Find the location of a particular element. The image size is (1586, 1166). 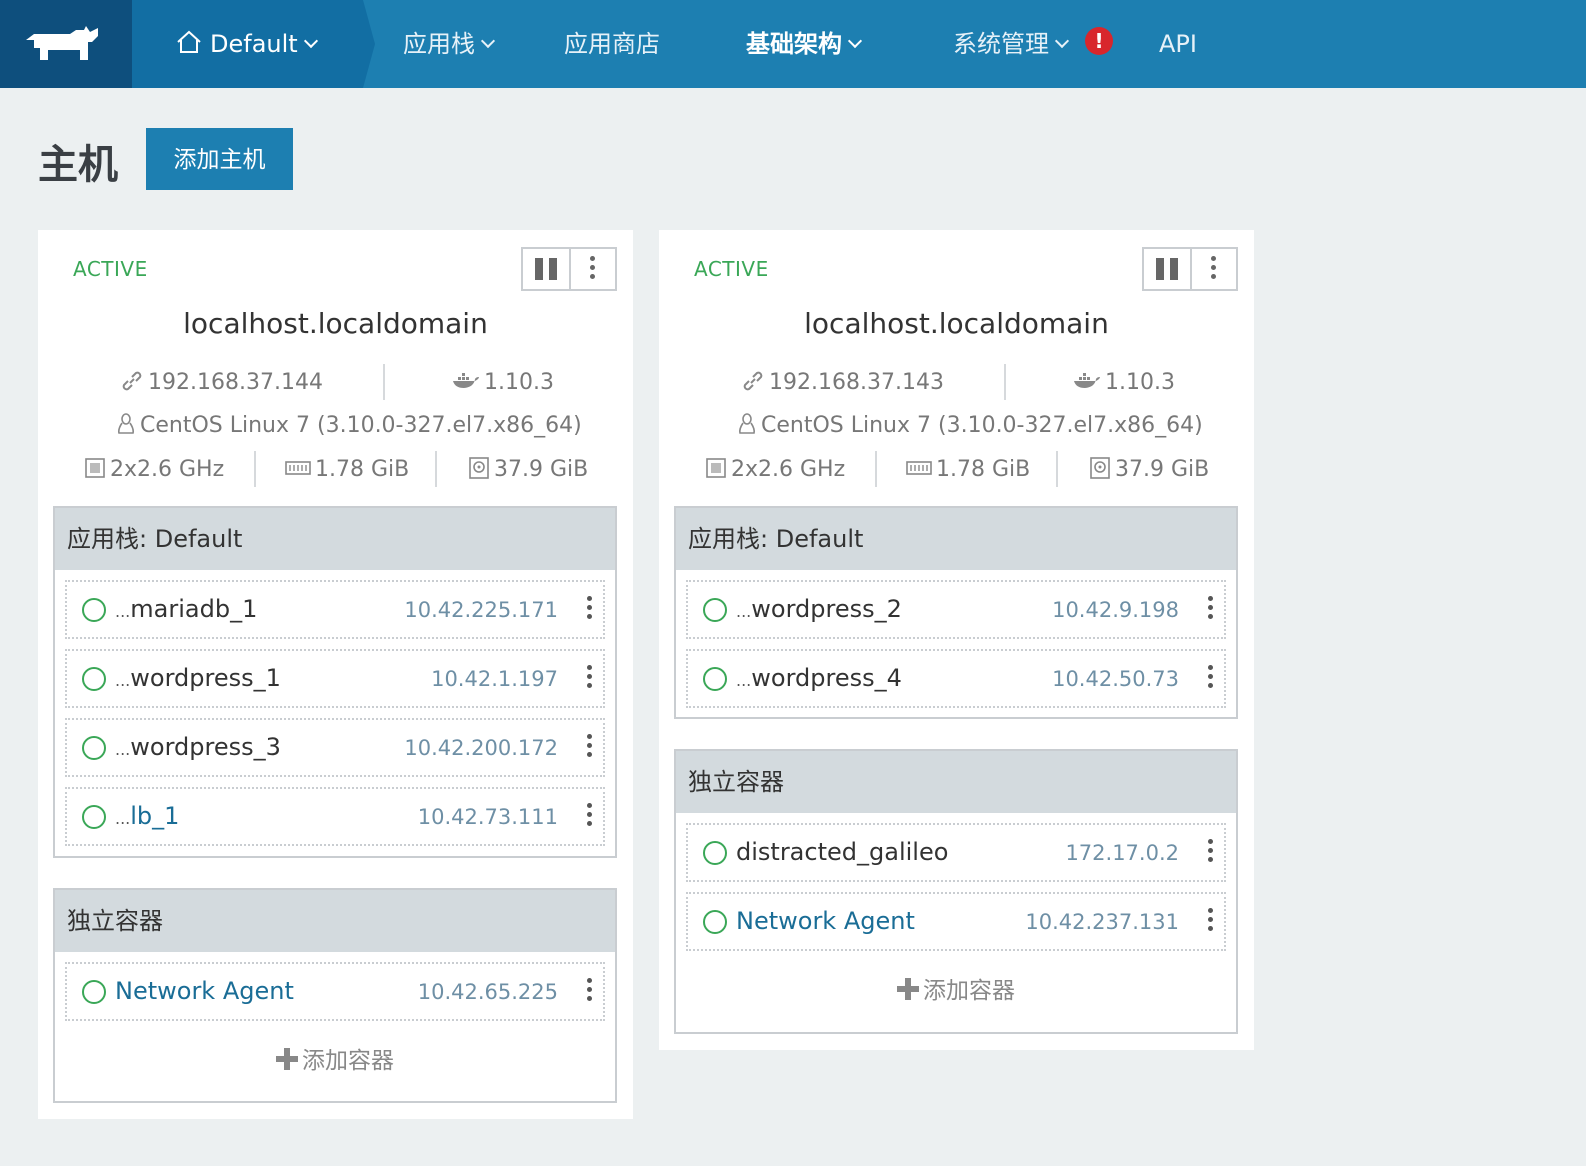

container-ip: 10.42.225.171 is located at coordinates (481, 610).